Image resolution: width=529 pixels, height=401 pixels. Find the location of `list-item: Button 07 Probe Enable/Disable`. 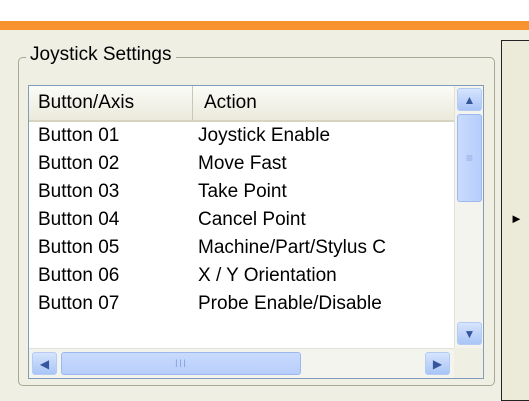

list-item: Button 07 Probe Enable/Disable is located at coordinates (241, 304).